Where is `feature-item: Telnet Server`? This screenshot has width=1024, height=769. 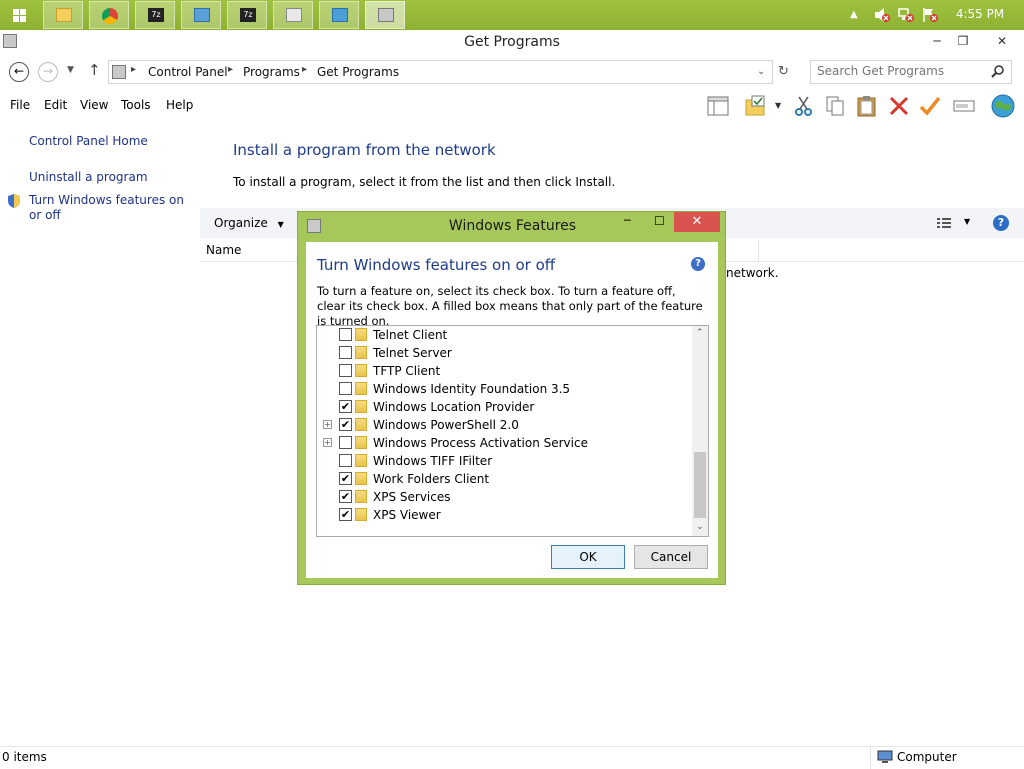
feature-item: Telnet Server is located at coordinates (504, 353).